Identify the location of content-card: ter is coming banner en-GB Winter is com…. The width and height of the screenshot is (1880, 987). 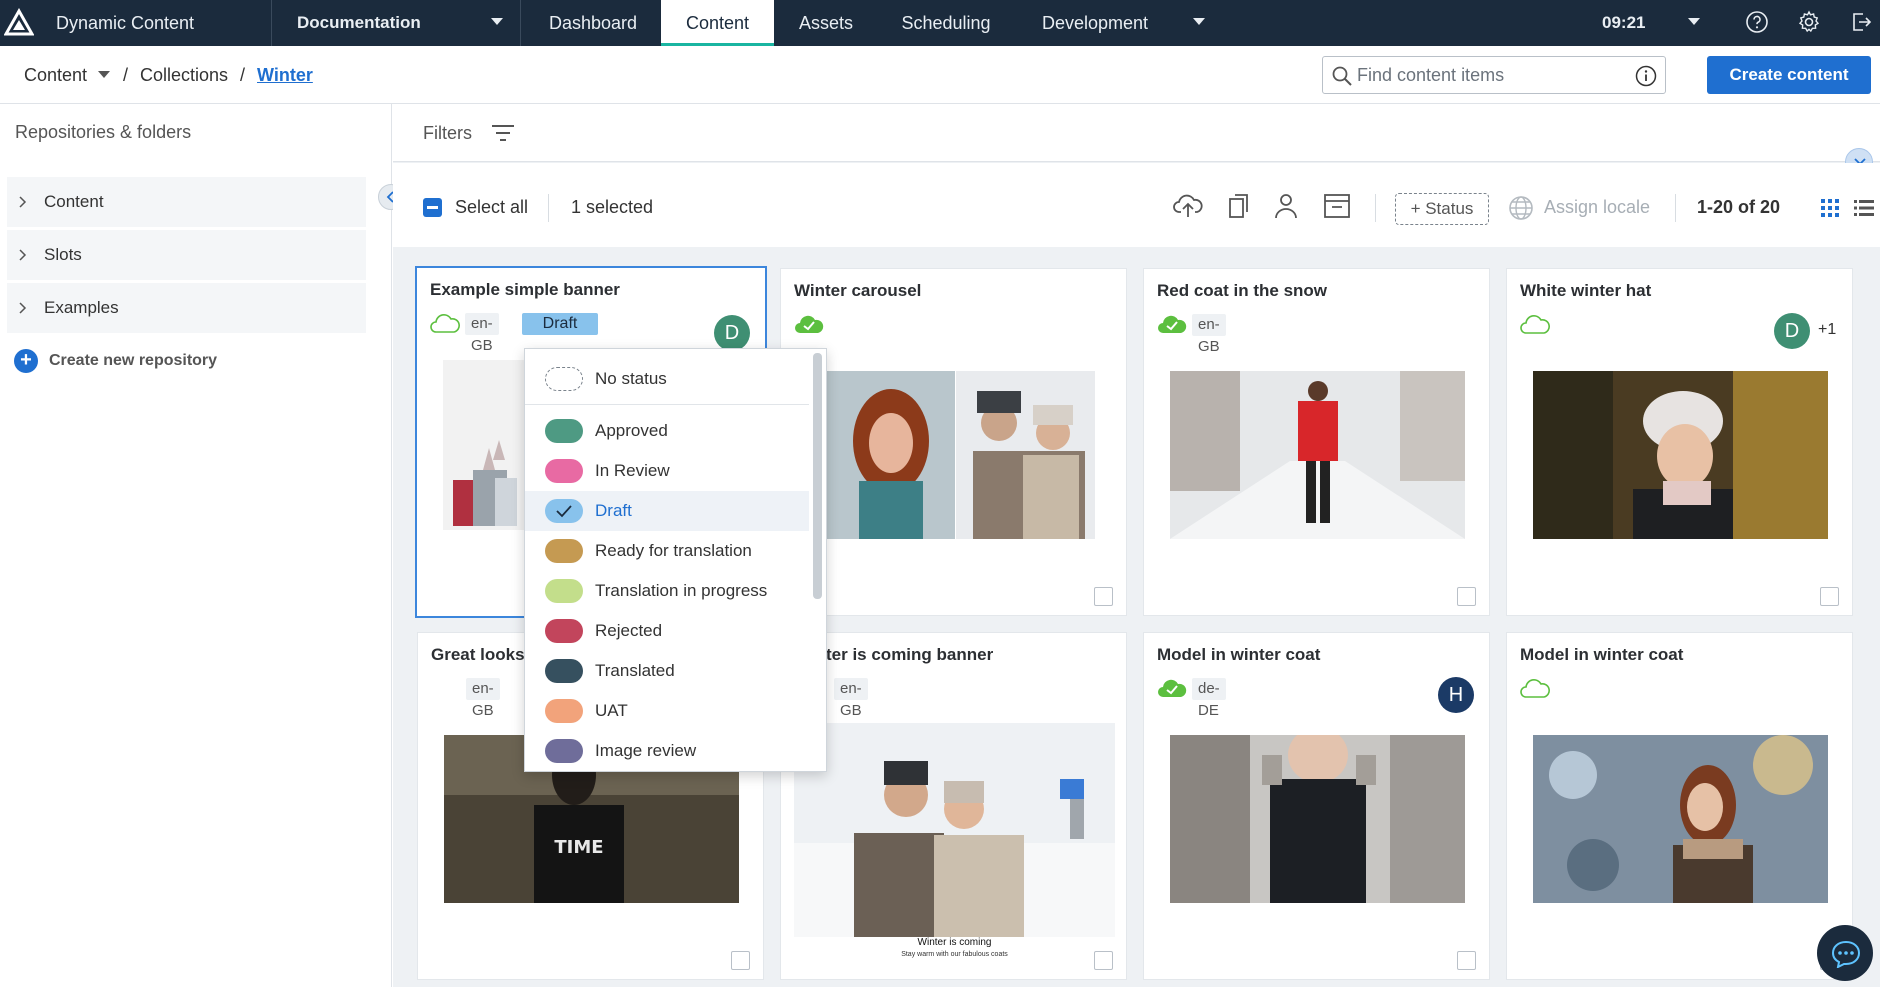
(953, 806).